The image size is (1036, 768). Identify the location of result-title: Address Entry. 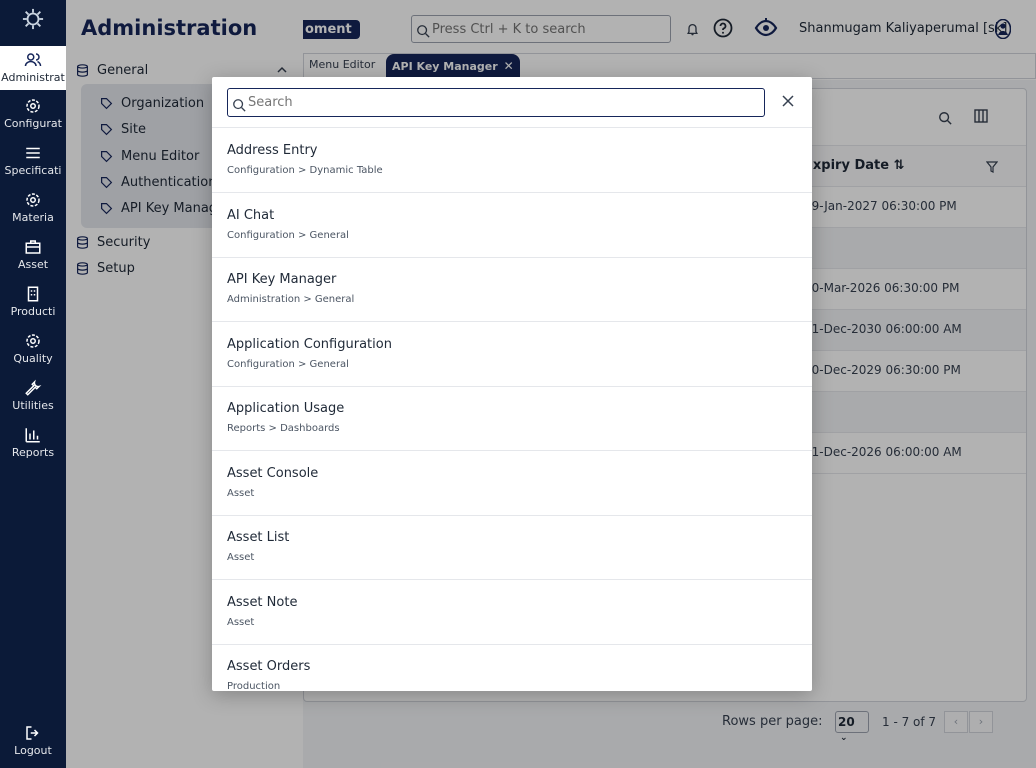
(272, 150).